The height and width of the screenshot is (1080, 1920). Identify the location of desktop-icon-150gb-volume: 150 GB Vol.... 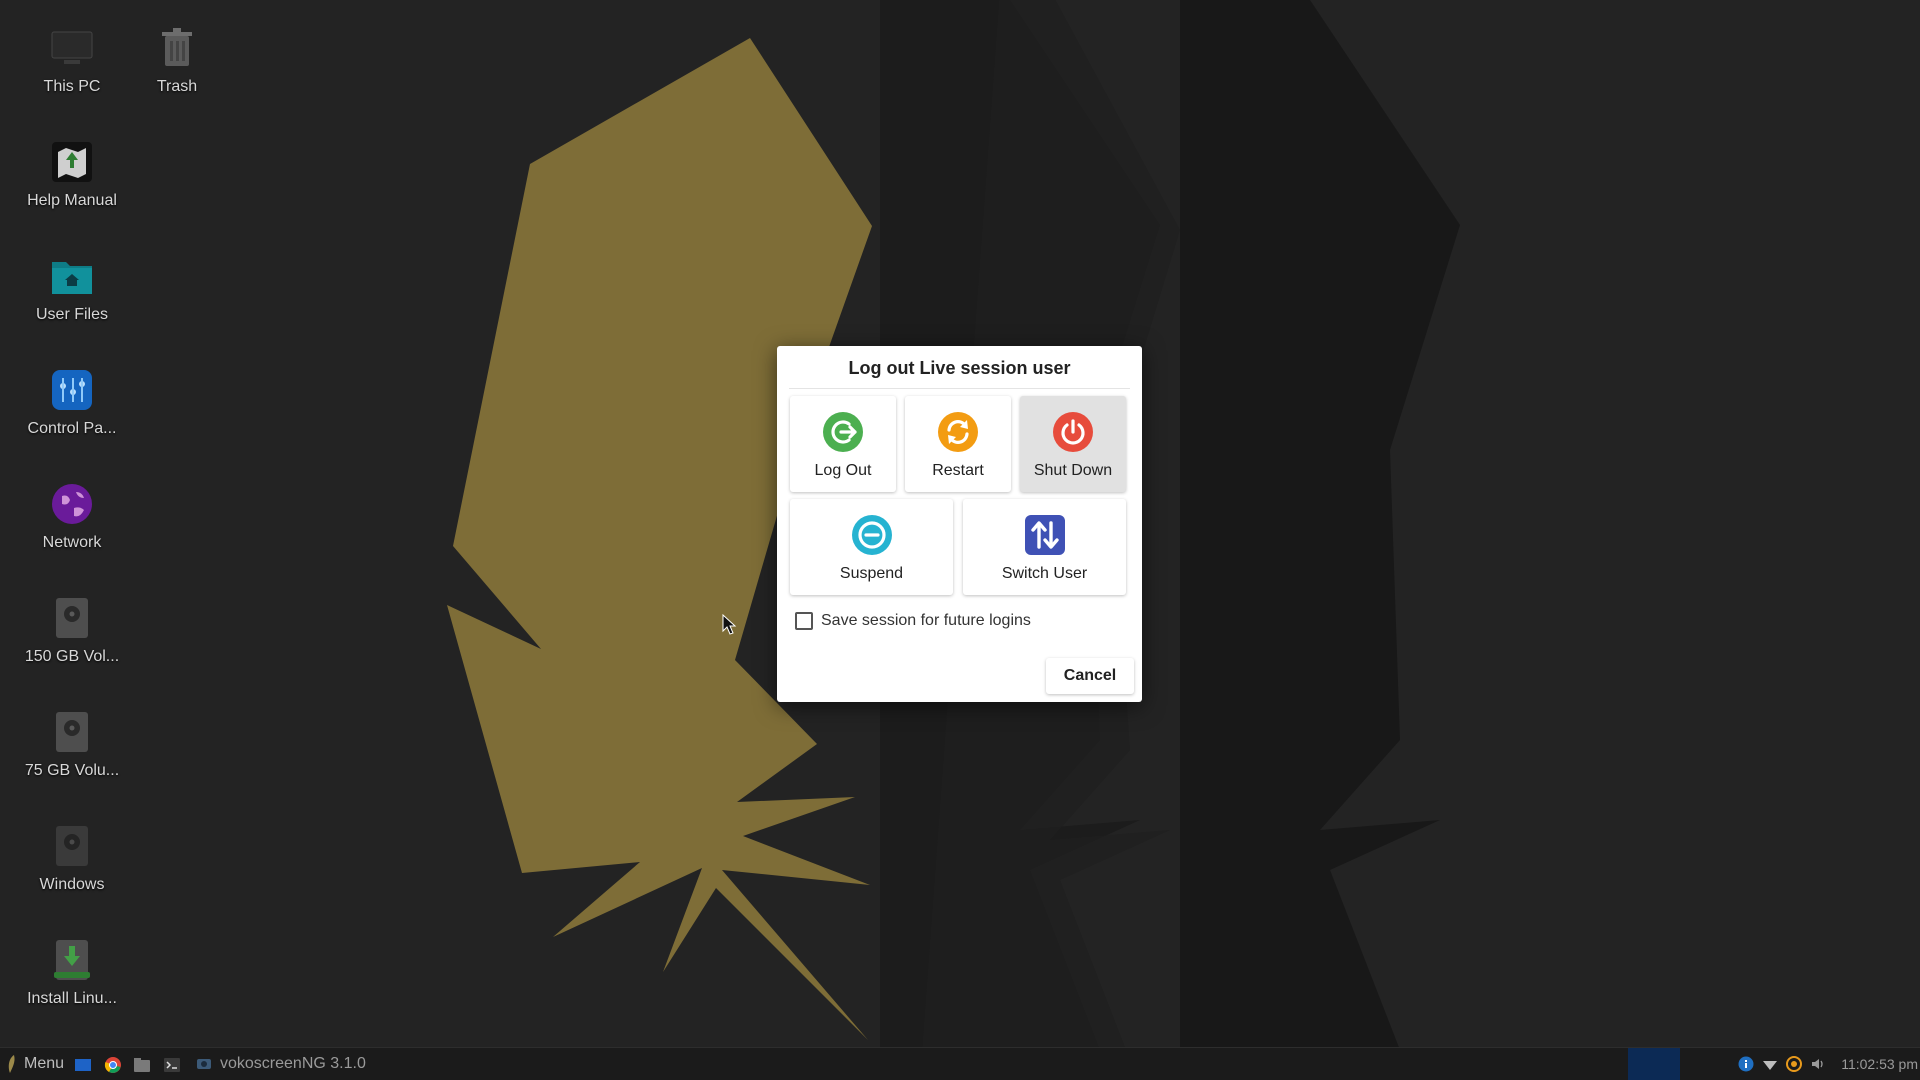
(72, 630).